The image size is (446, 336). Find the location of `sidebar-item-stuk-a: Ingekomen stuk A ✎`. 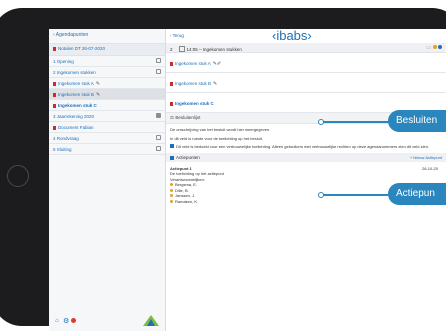

sidebar-item-stuk-a: Ingekomen stuk A ✎ is located at coordinates (107, 83).